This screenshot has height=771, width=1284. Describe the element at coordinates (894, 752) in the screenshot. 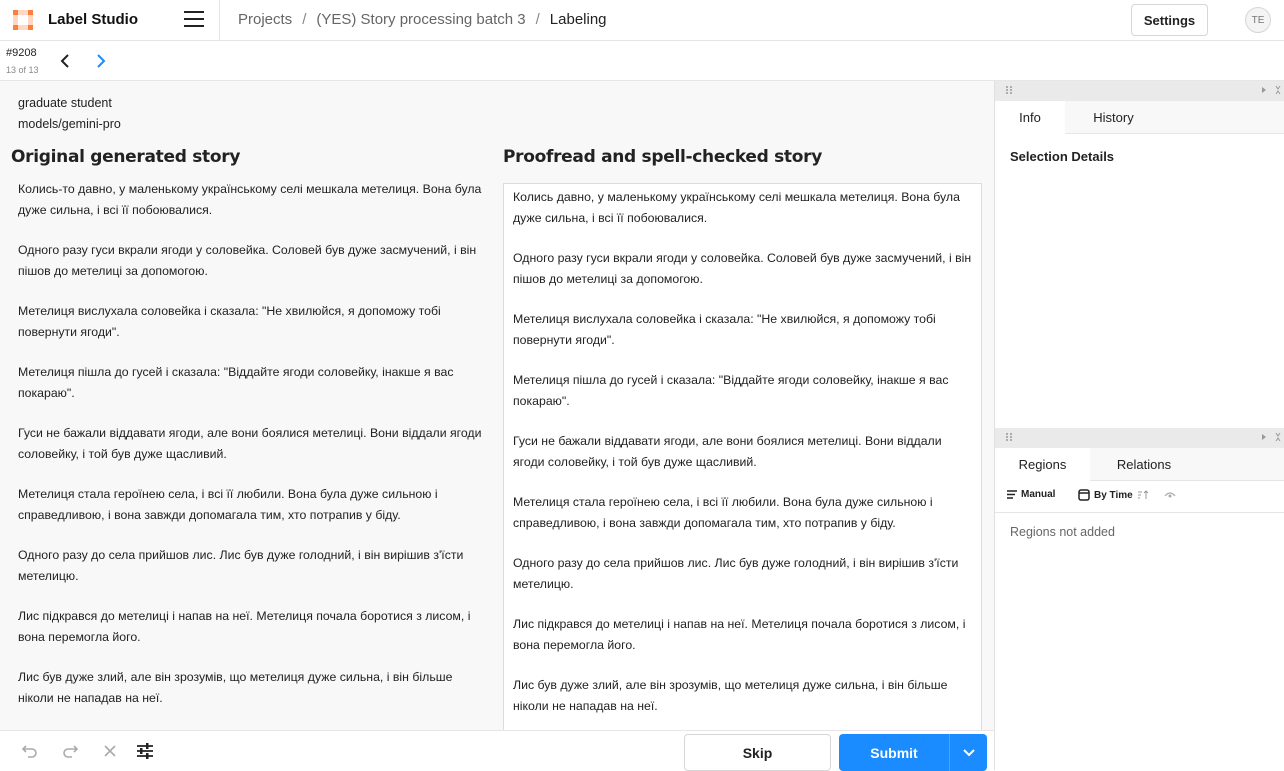

I see `submit-button: Submit` at that location.